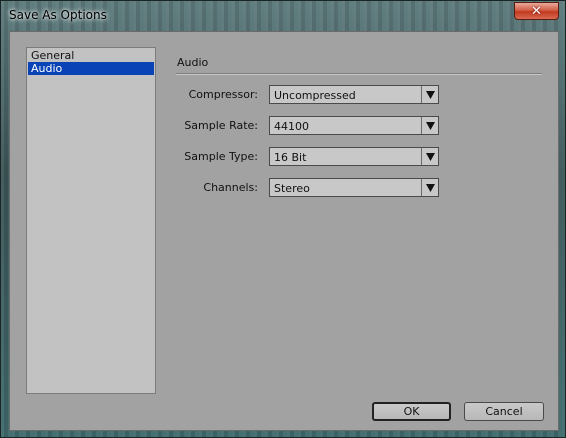 Image resolution: width=566 pixels, height=438 pixels. What do you see at coordinates (359, 74) in the screenshot?
I see `section-divider` at bounding box center [359, 74].